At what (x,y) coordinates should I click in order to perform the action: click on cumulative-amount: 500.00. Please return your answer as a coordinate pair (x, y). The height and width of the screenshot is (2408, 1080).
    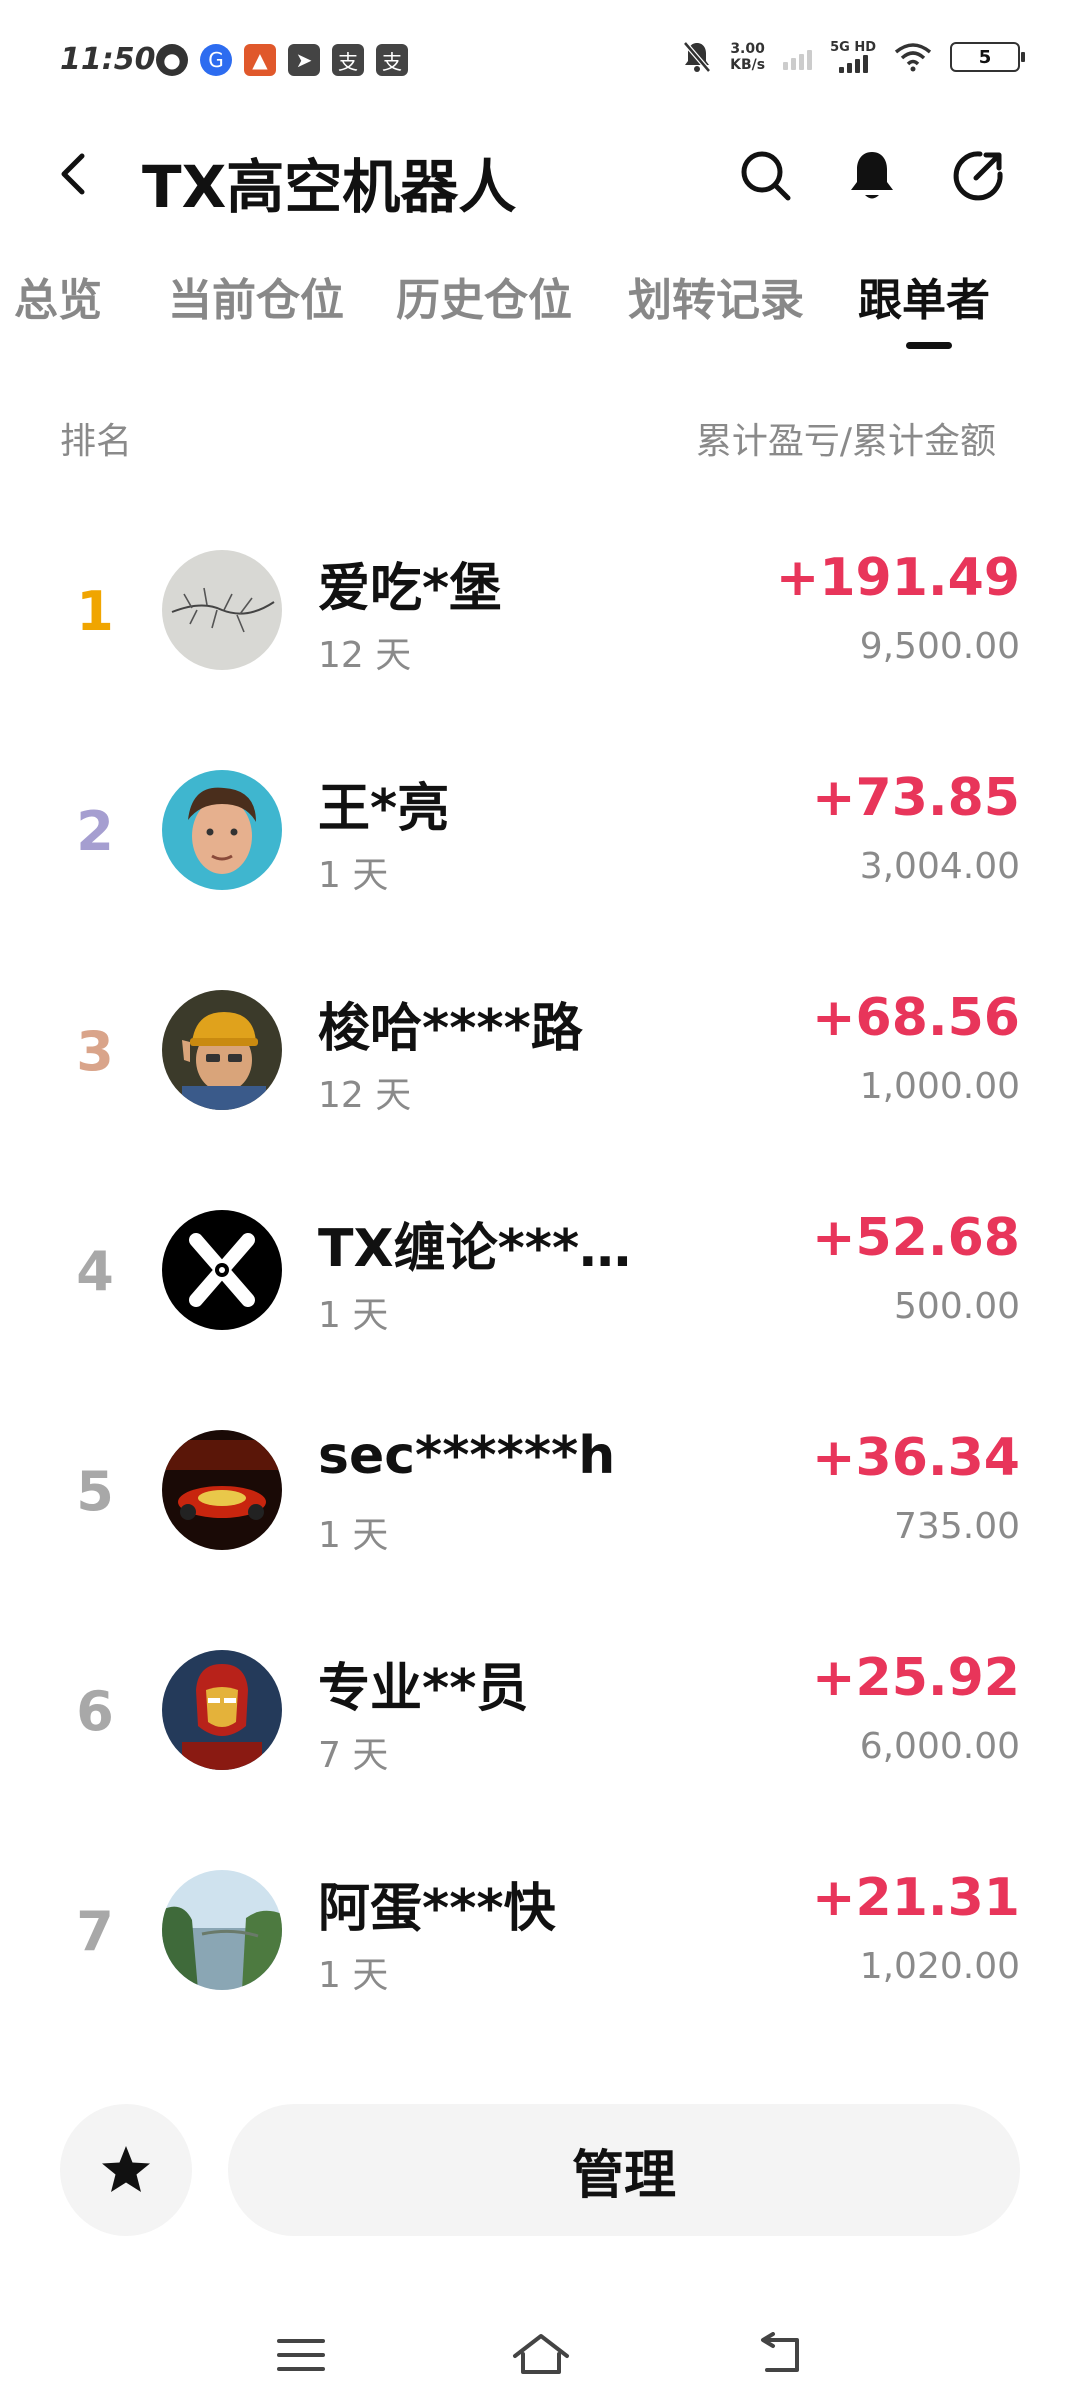
    Looking at the image, I should click on (957, 1306).